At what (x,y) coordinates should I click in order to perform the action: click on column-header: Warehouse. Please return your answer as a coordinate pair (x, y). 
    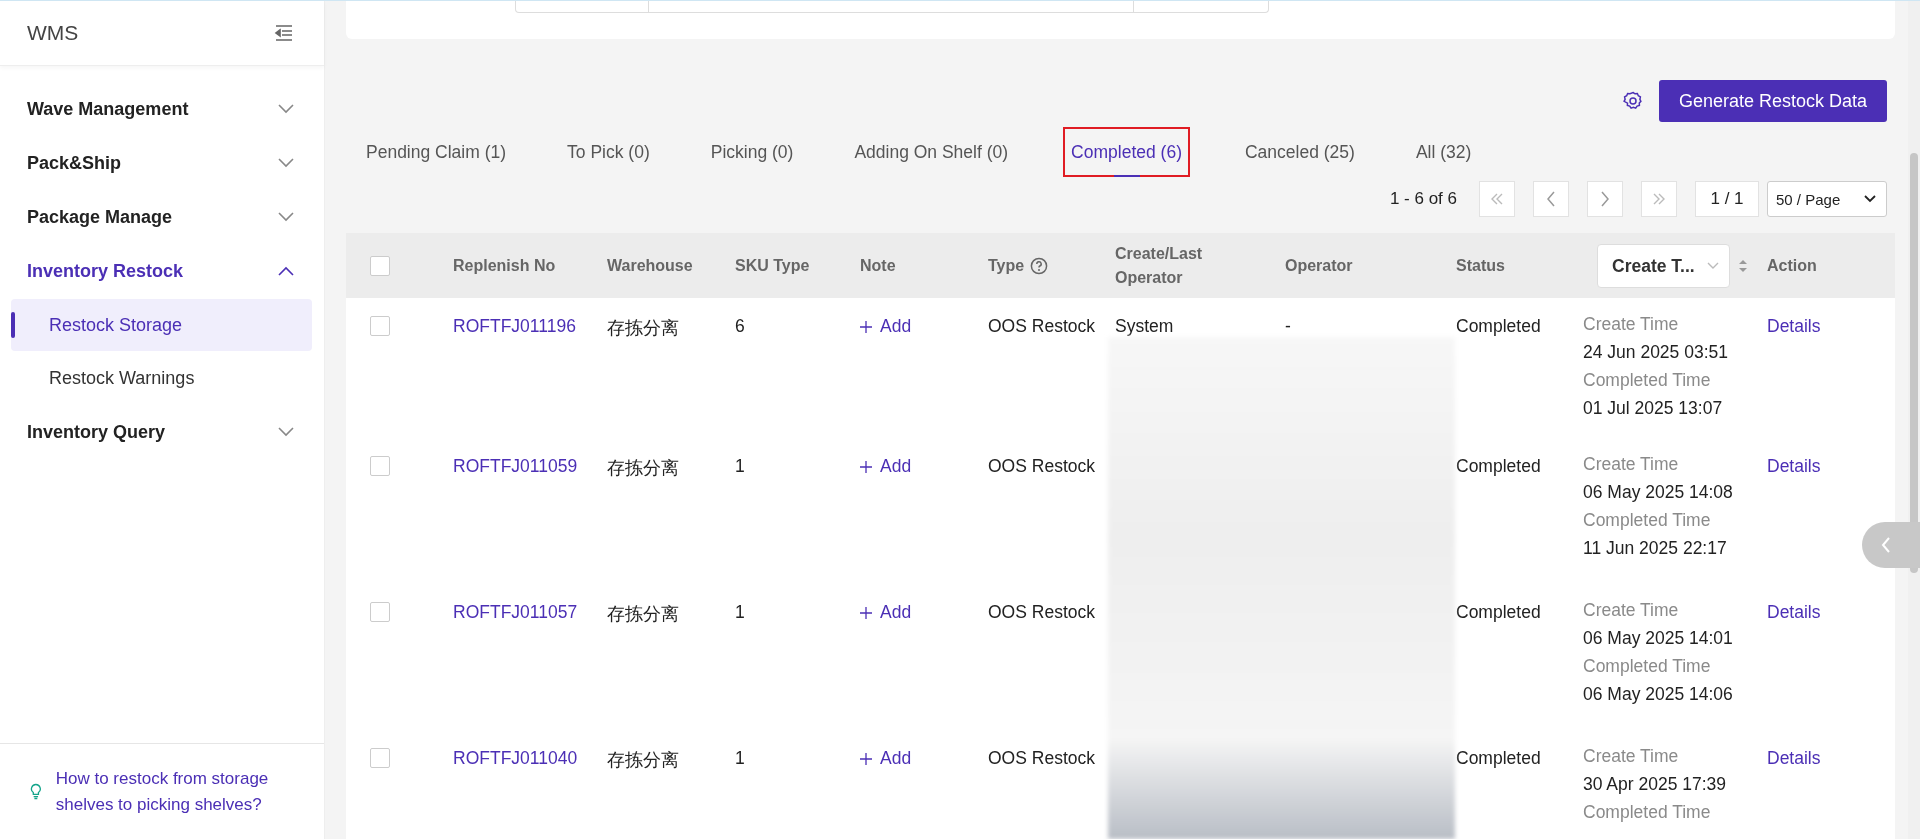
    Looking at the image, I should click on (650, 265).